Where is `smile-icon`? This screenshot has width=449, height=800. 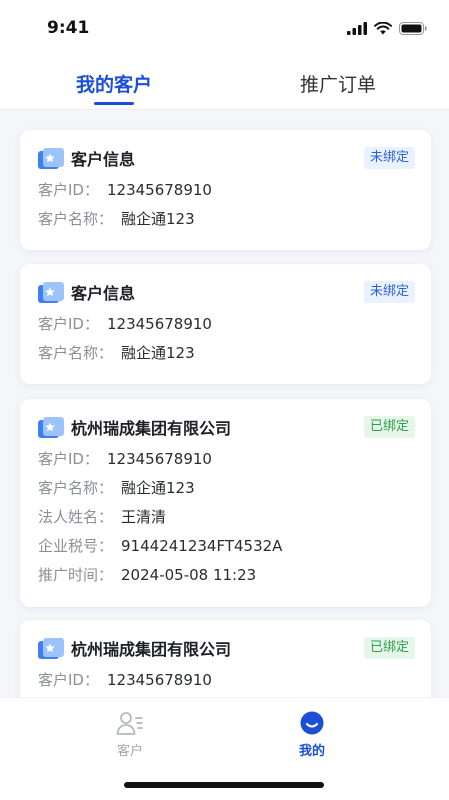
smile-icon is located at coordinates (312, 723).